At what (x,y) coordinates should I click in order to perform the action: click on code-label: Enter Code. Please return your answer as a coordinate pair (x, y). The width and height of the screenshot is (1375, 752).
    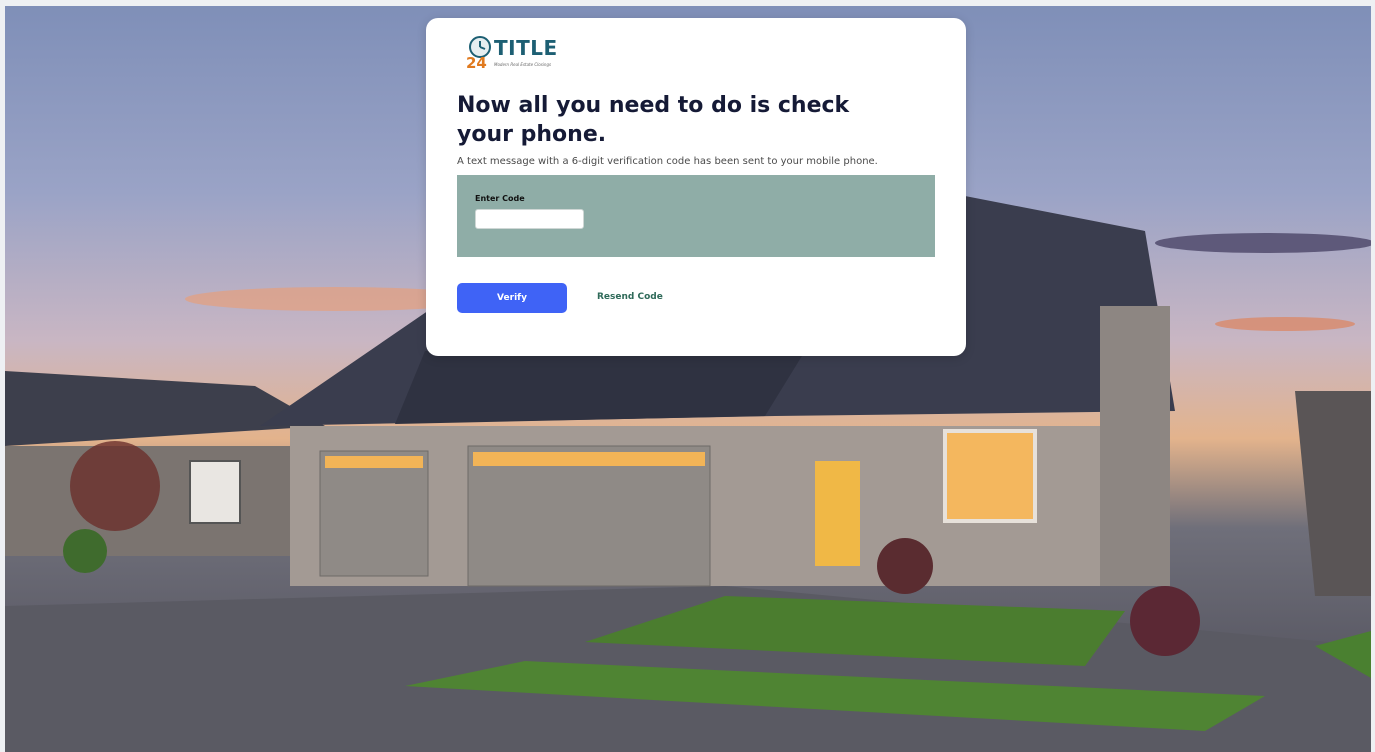
    Looking at the image, I should click on (500, 198).